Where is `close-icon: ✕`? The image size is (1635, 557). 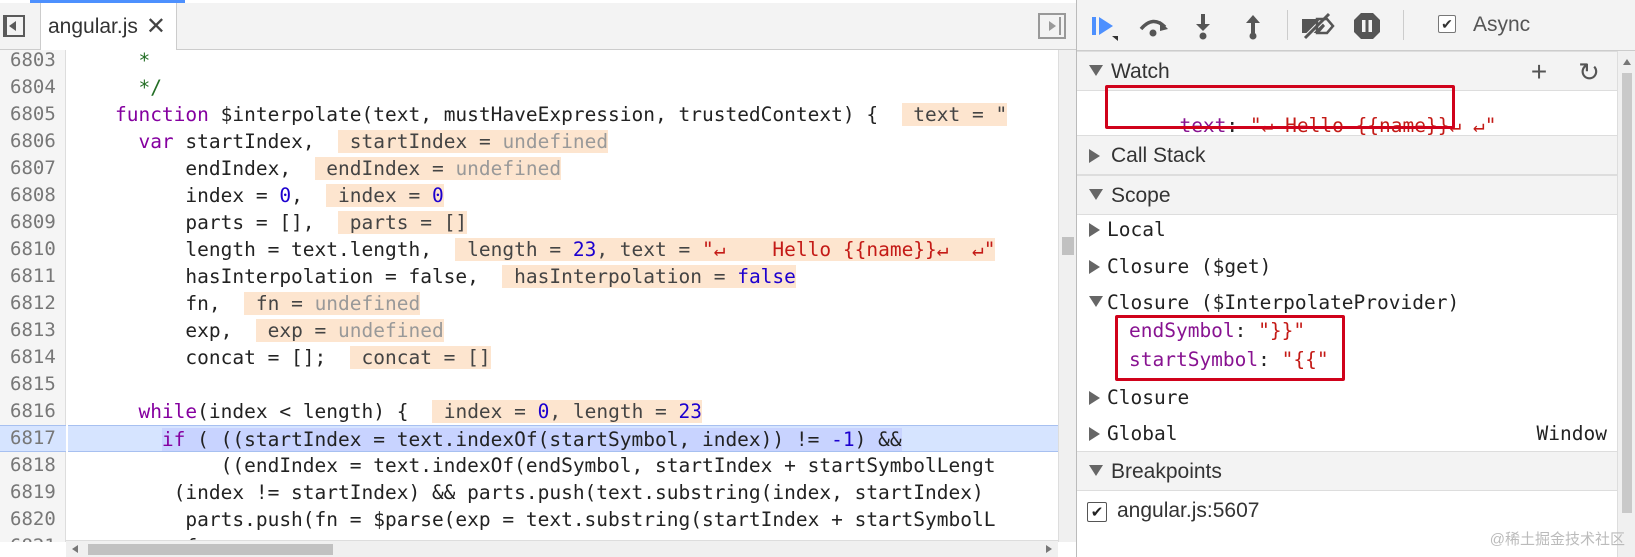
close-icon: ✕ is located at coordinates (156, 26).